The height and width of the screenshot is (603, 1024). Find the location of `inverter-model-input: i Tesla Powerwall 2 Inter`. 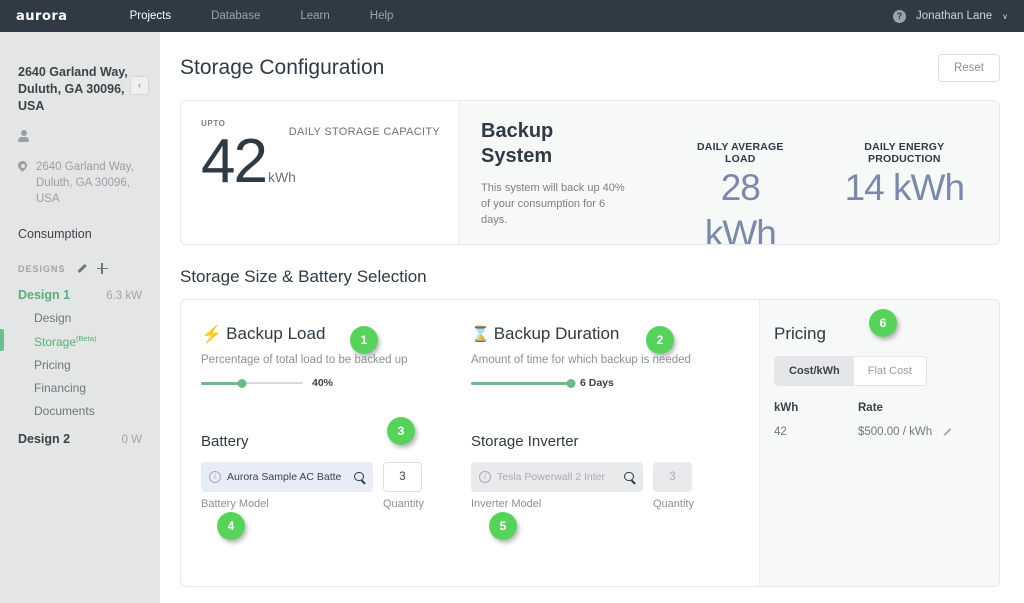

inverter-model-input: i Tesla Powerwall 2 Inter is located at coordinates (557, 477).